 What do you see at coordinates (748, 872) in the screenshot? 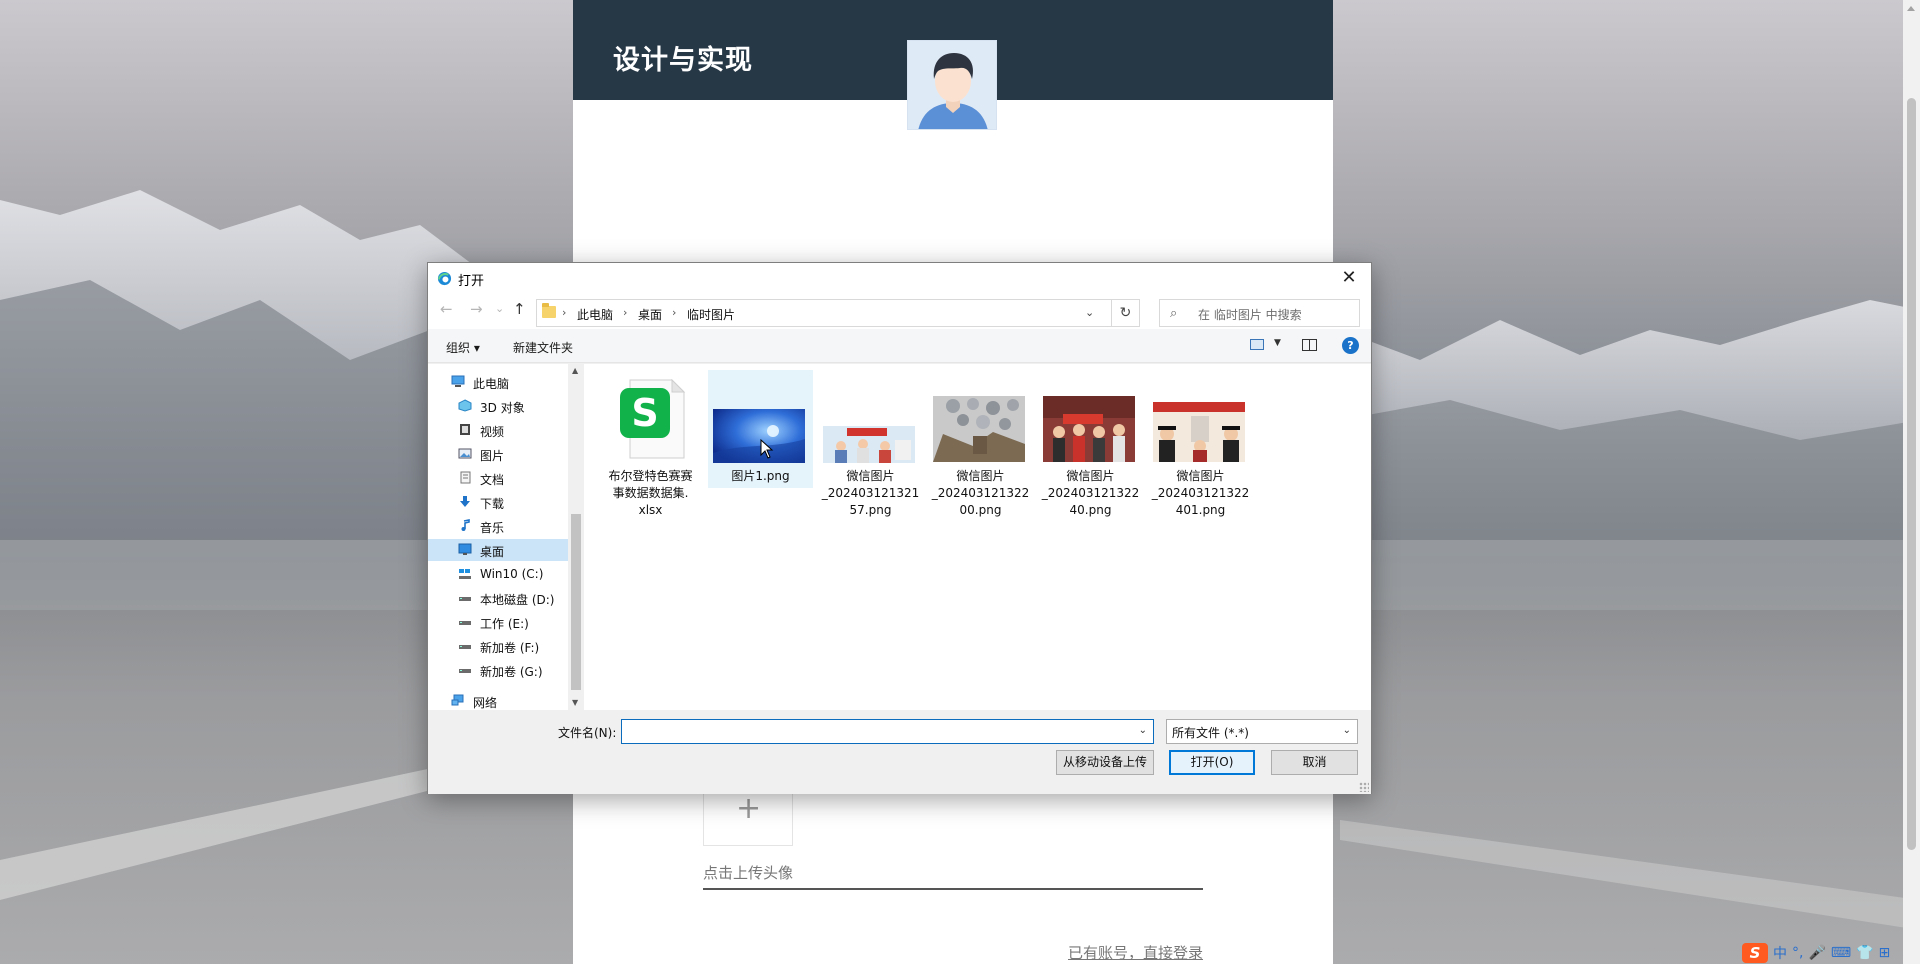
I see `upload-hint: 点击上传头像` at bounding box center [748, 872].